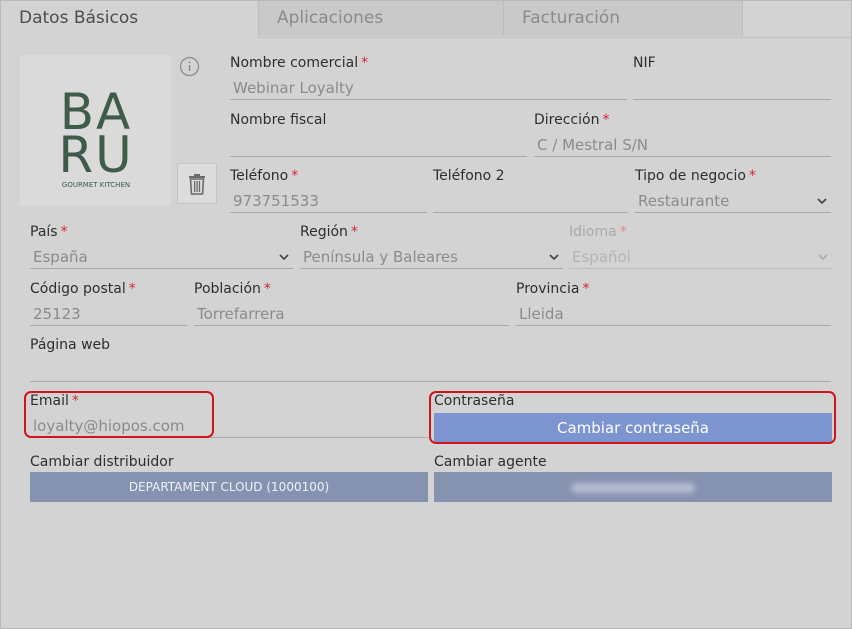 This screenshot has height=629, width=852. Describe the element at coordinates (673, 314) in the screenshot. I see `provincia-input: Lleida` at that location.